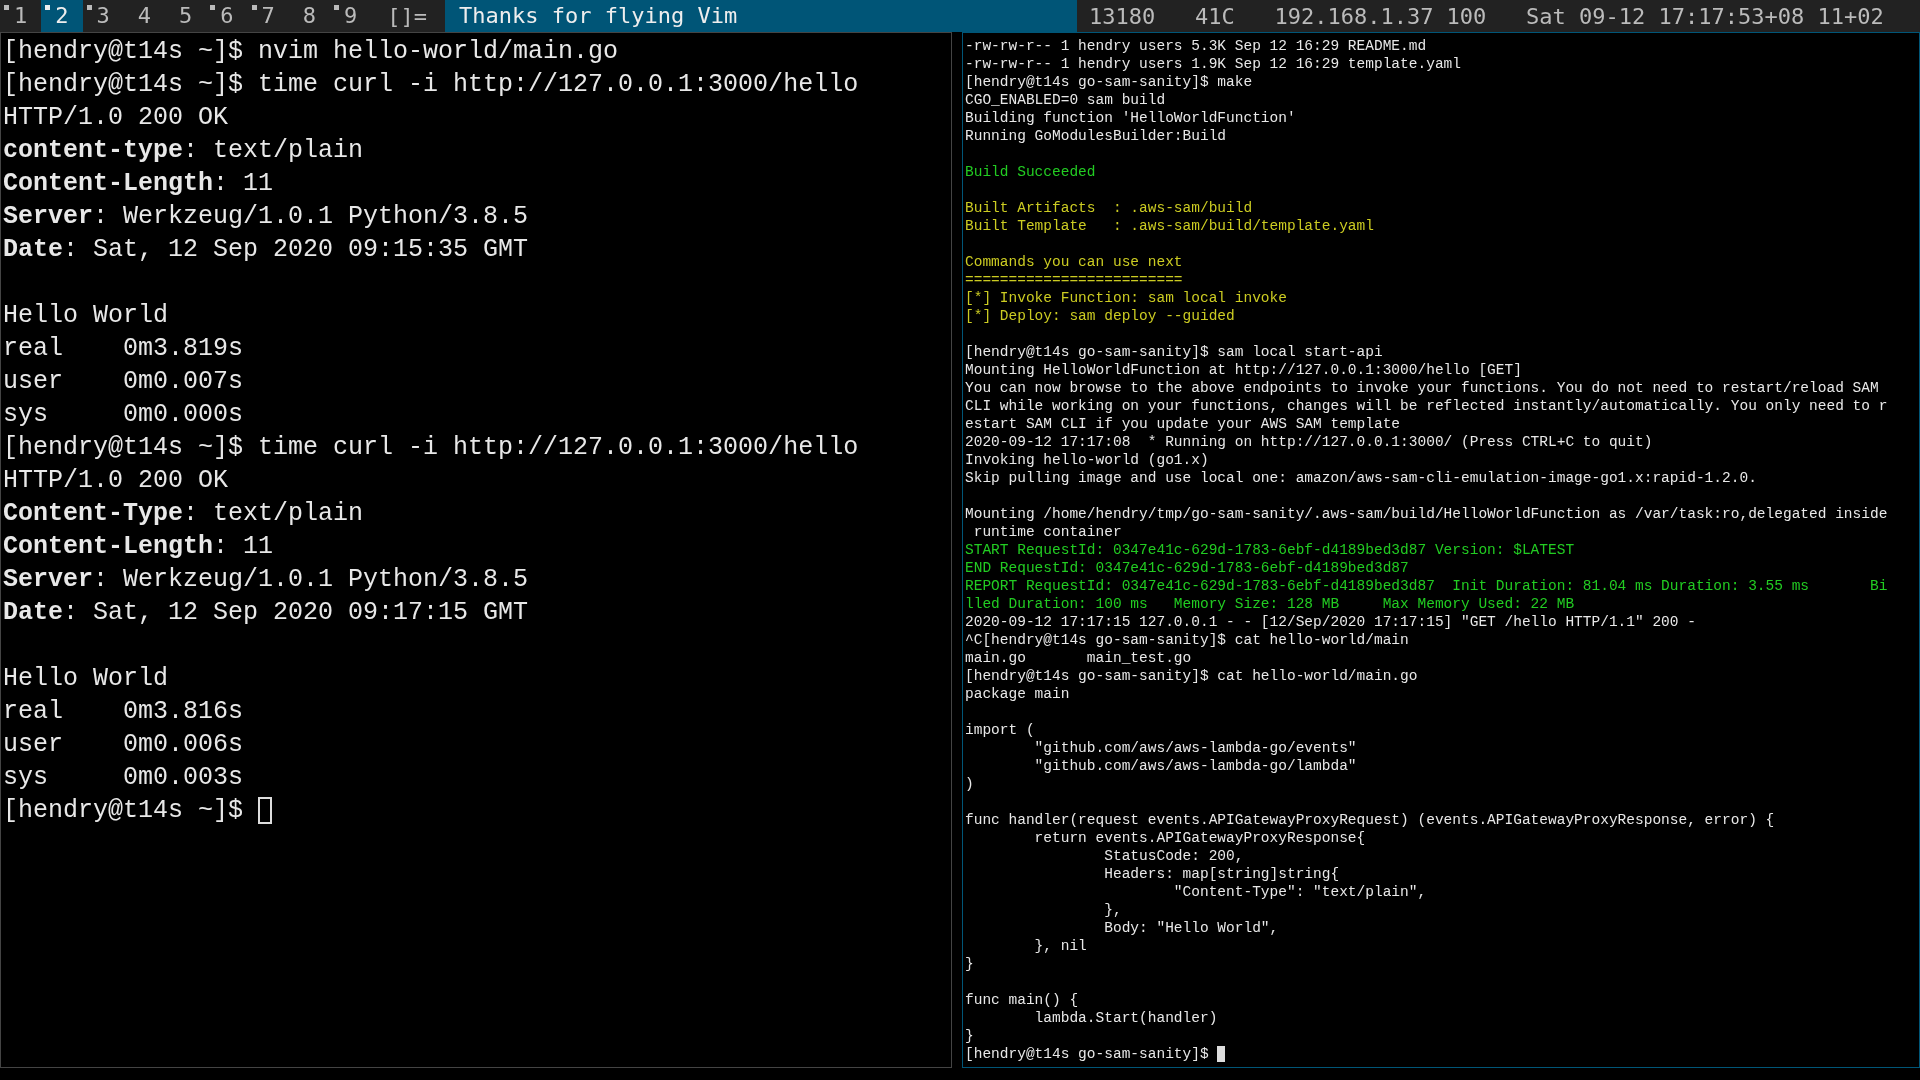 This screenshot has height=1080, width=1920. What do you see at coordinates (1270, 550) in the screenshot?
I see `terminal-line: START RequestId: 0347e41c-629d-1783-6ebf-d4189bed3d87 Version: $LATEST` at bounding box center [1270, 550].